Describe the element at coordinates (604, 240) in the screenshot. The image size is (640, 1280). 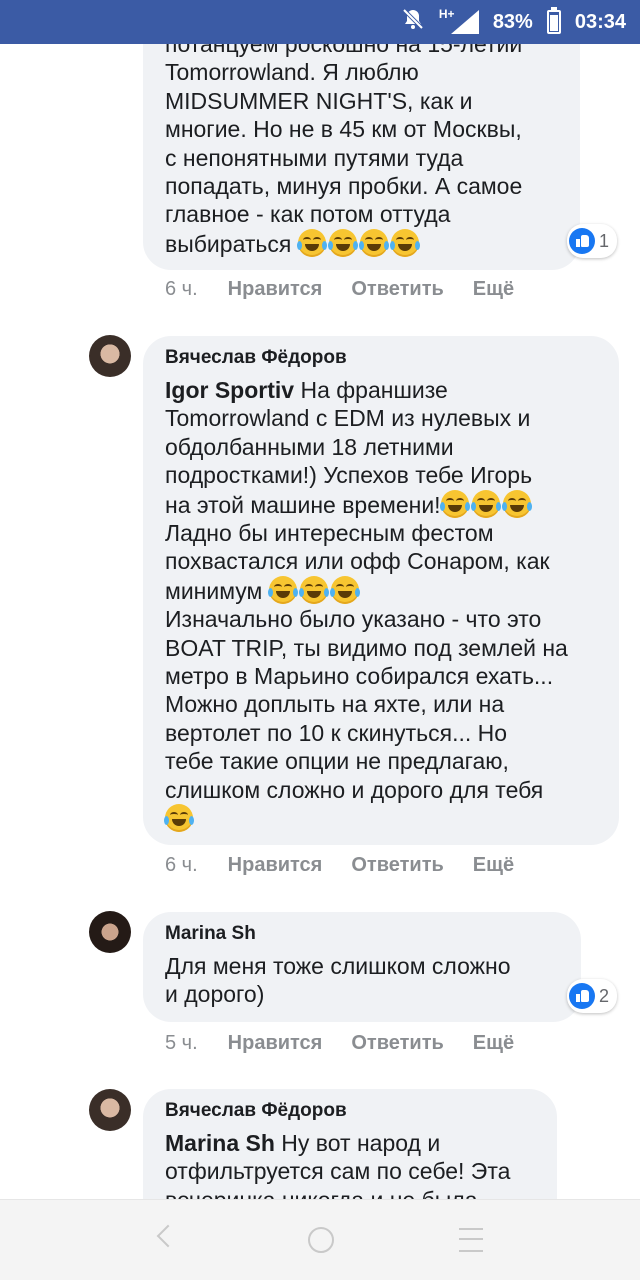
I see `reaction-count-number: 1` at that location.